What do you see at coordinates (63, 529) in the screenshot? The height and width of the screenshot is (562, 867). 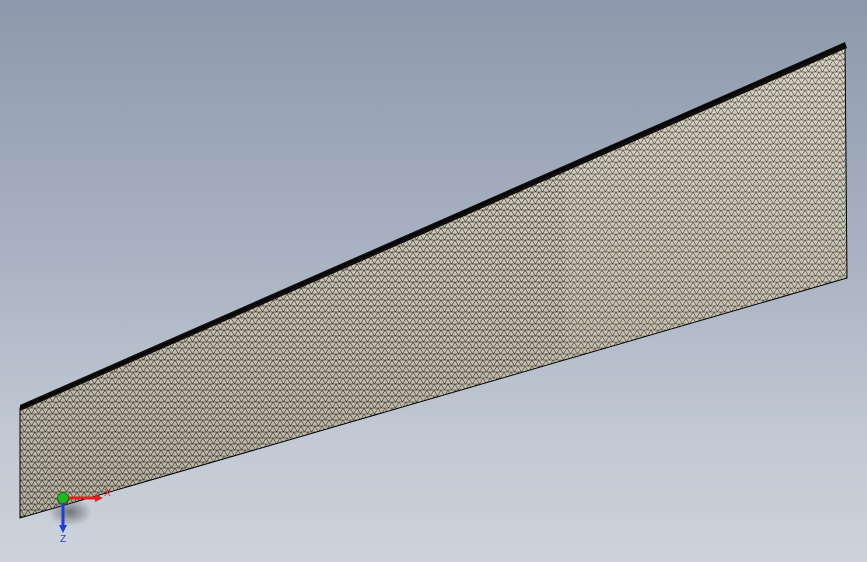 I see `z-axis-arrowhead` at bounding box center [63, 529].